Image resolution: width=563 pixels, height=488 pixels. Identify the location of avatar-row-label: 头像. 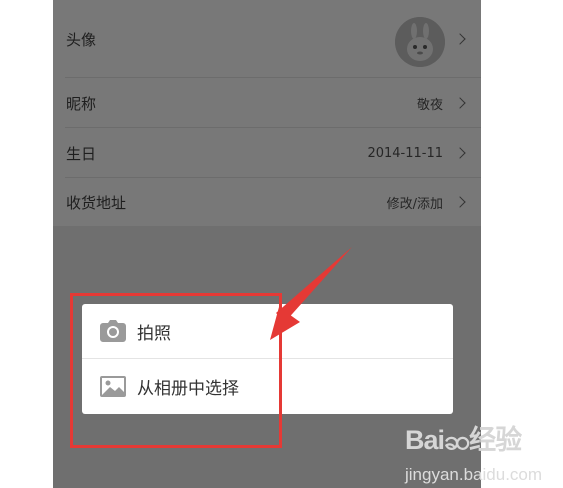
(81, 39).